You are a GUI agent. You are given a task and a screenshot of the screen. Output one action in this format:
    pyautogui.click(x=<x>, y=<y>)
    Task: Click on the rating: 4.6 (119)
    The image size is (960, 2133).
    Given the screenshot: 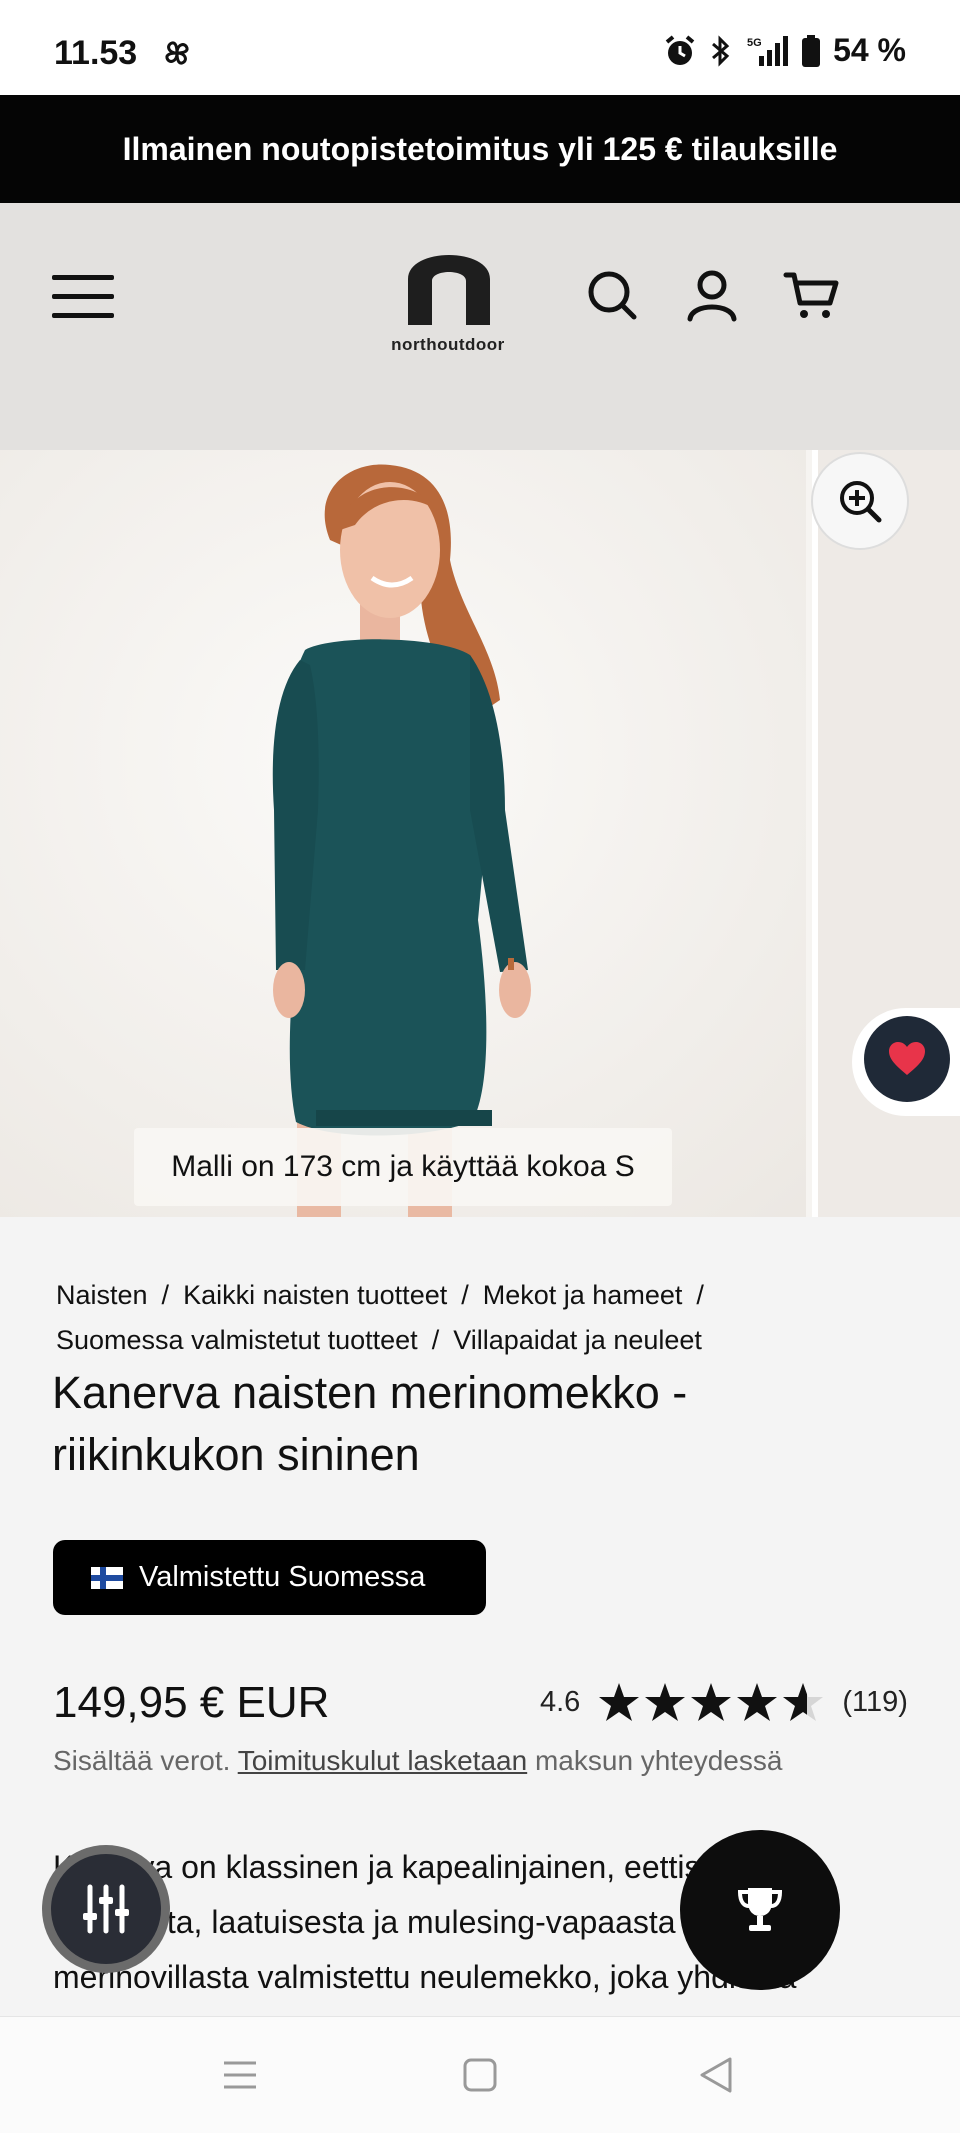 What is the action you would take?
    pyautogui.click(x=724, y=1702)
    